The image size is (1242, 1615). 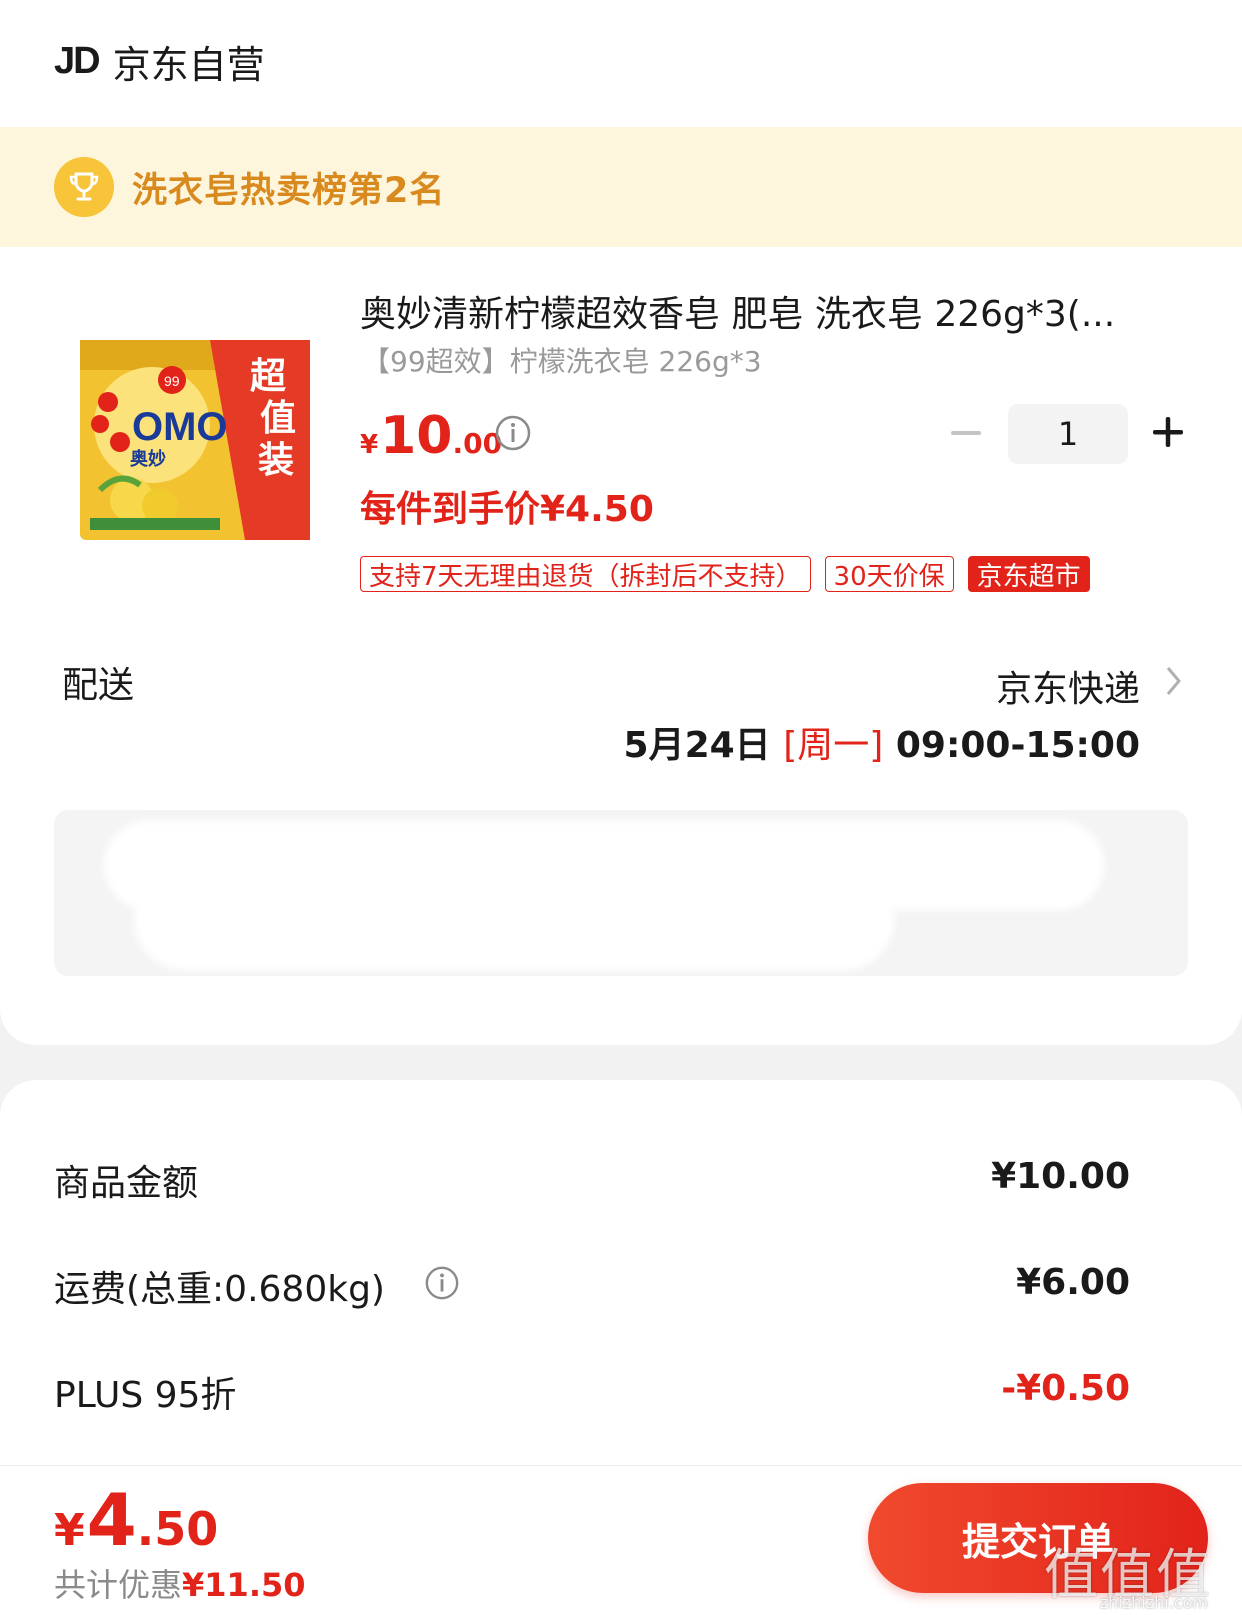 I want to click on jd-logo: JD, so click(x=77, y=60).